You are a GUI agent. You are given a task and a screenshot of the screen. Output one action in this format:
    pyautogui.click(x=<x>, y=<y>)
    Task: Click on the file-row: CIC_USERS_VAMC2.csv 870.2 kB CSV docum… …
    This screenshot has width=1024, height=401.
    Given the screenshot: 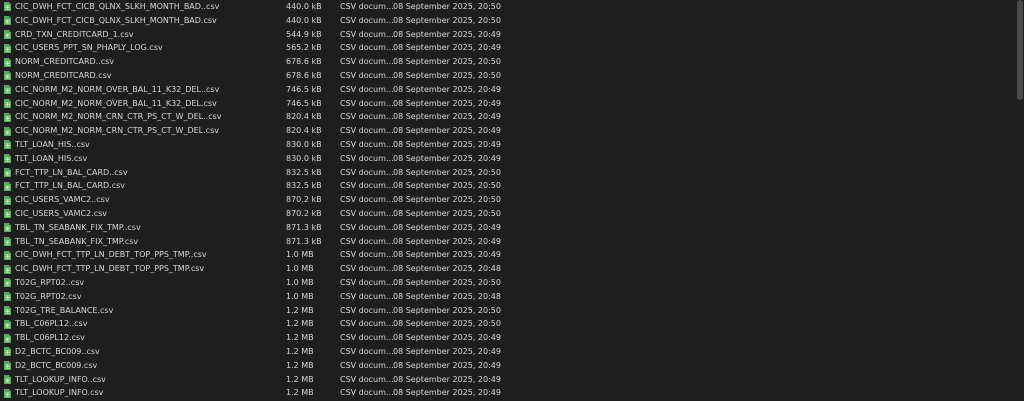 What is the action you would take?
    pyautogui.click(x=507, y=214)
    